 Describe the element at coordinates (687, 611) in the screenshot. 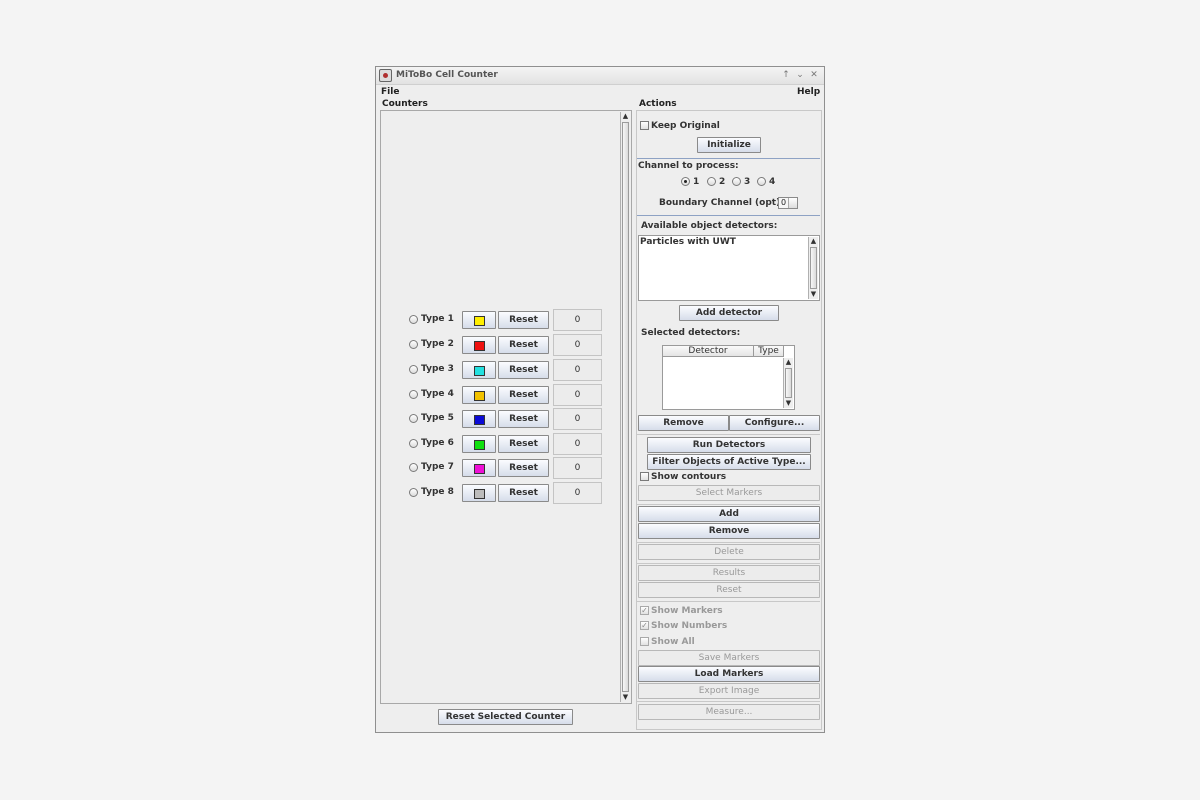

I see `show-markers-label: Show Markers` at that location.